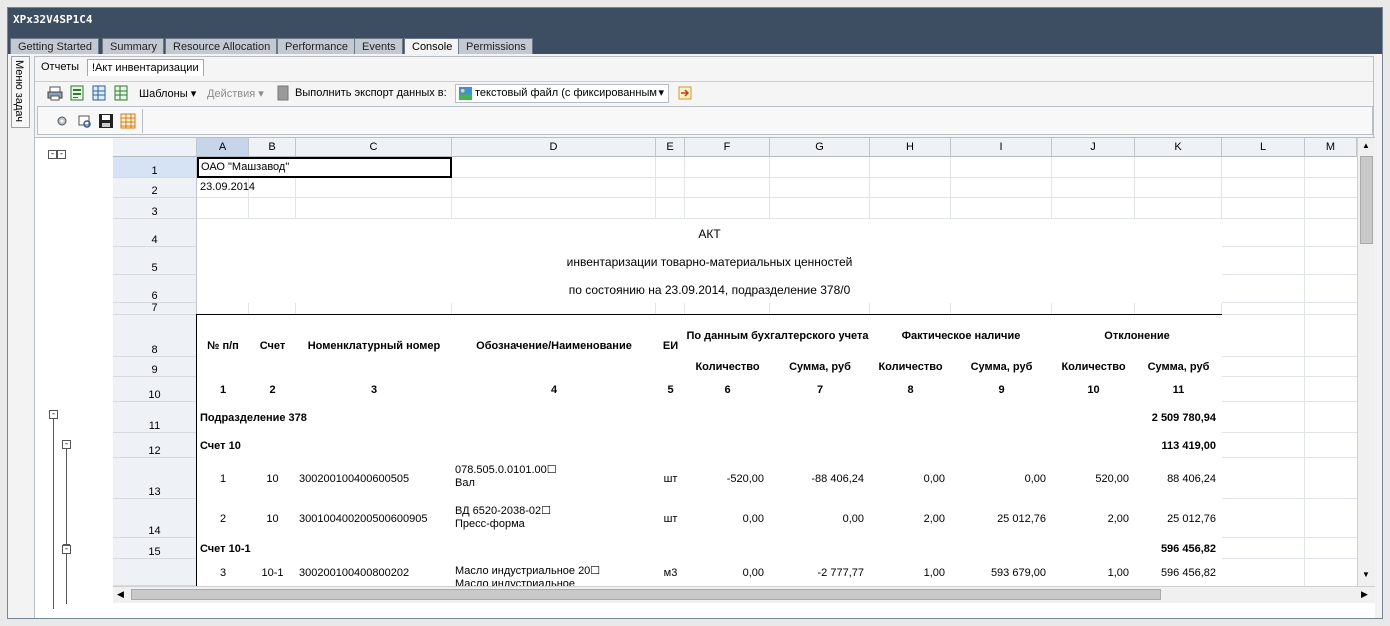 This screenshot has height=626, width=1390. I want to click on header-unit: ЕИ, so click(670, 346).